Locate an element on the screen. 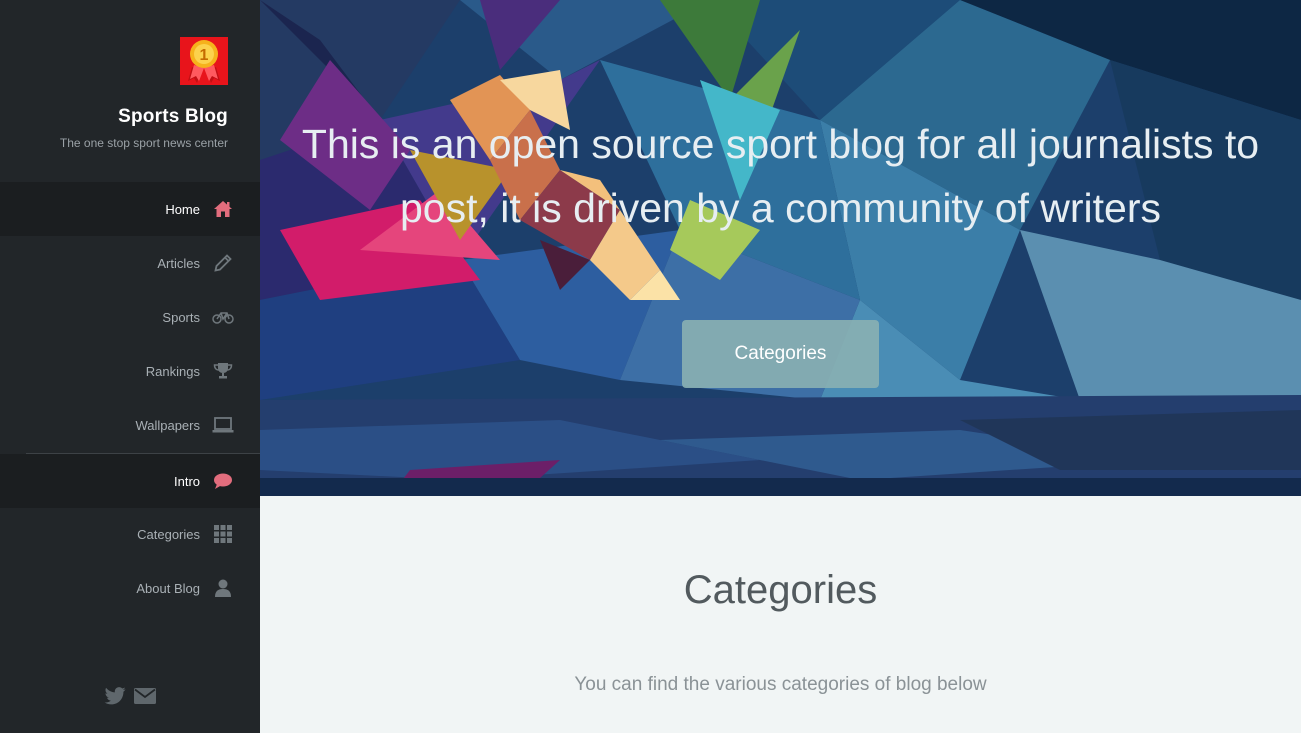  nav-about-blog: About Blog is located at coordinates (130, 588).